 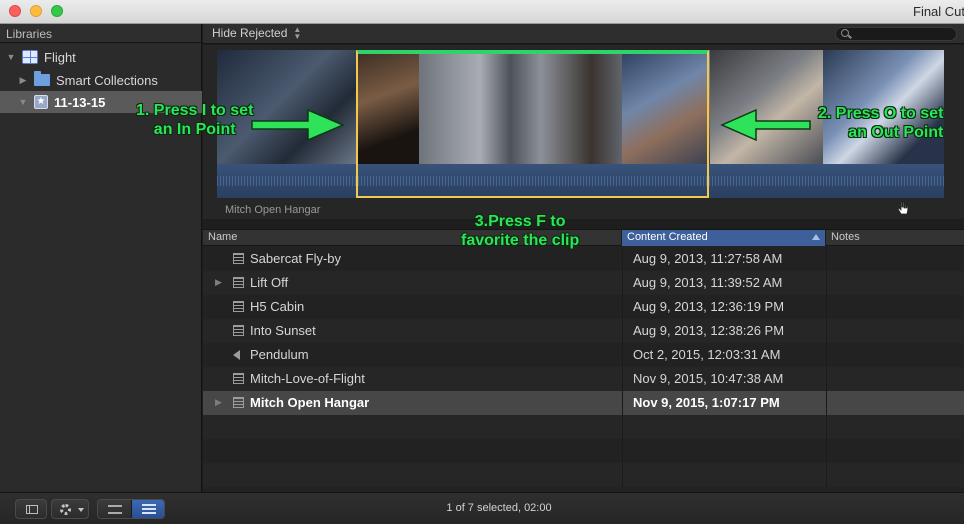 What do you see at coordinates (107, 80) in the screenshot?
I see `sidebar-item-label: Smart Collections` at bounding box center [107, 80].